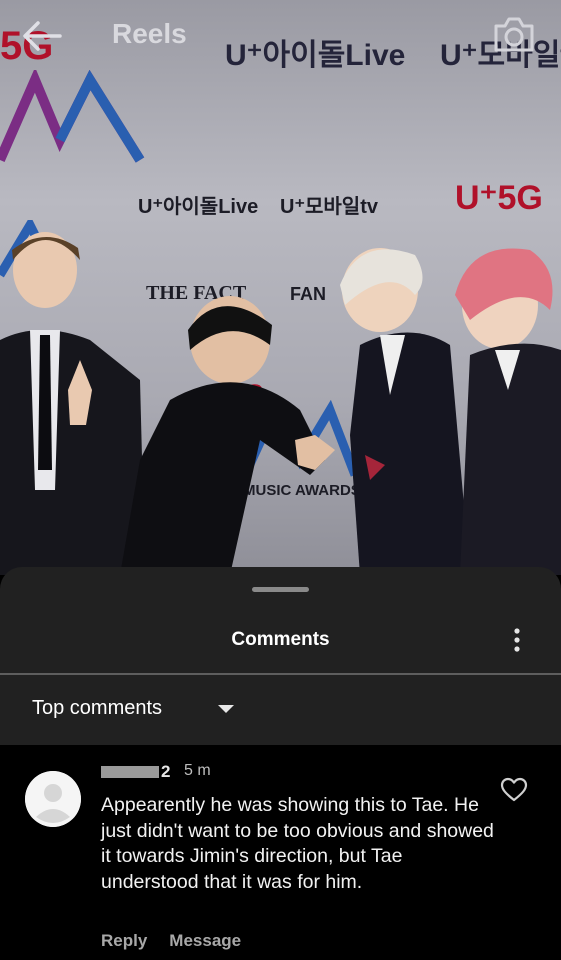 This screenshot has height=960, width=561. Describe the element at coordinates (205, 940) in the screenshot. I see `message-button: Message` at that location.